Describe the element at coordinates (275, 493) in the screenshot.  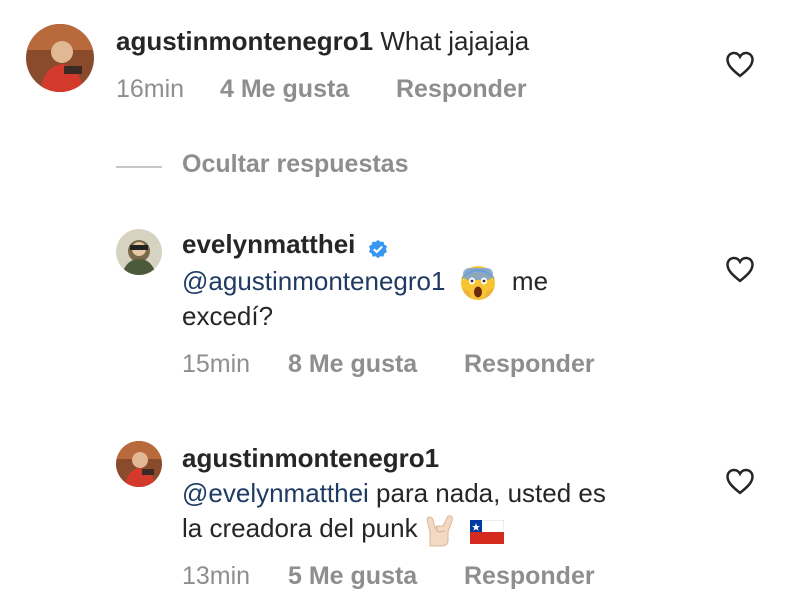
I see `mention-link: @evelynmatthei` at that location.